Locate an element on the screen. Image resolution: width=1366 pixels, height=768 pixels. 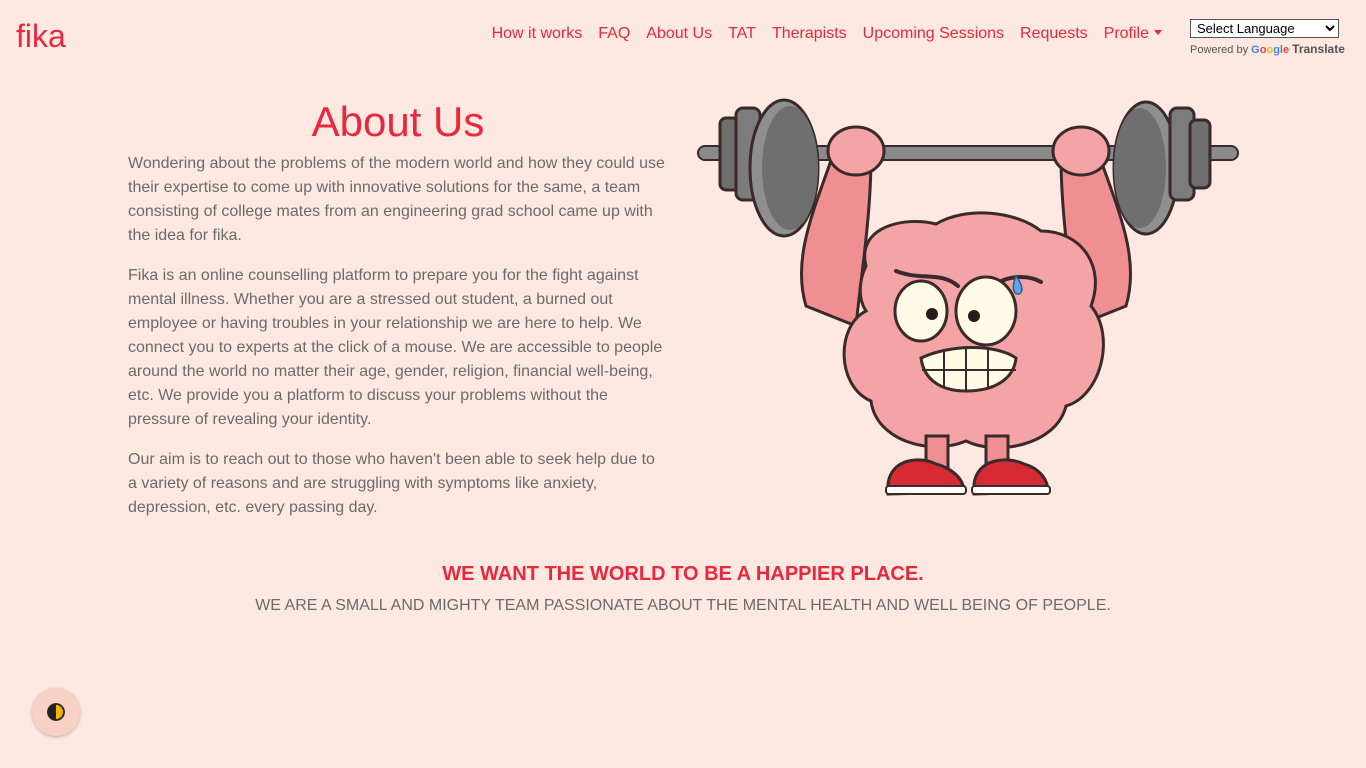
google-logo: Google is located at coordinates (1270, 50).